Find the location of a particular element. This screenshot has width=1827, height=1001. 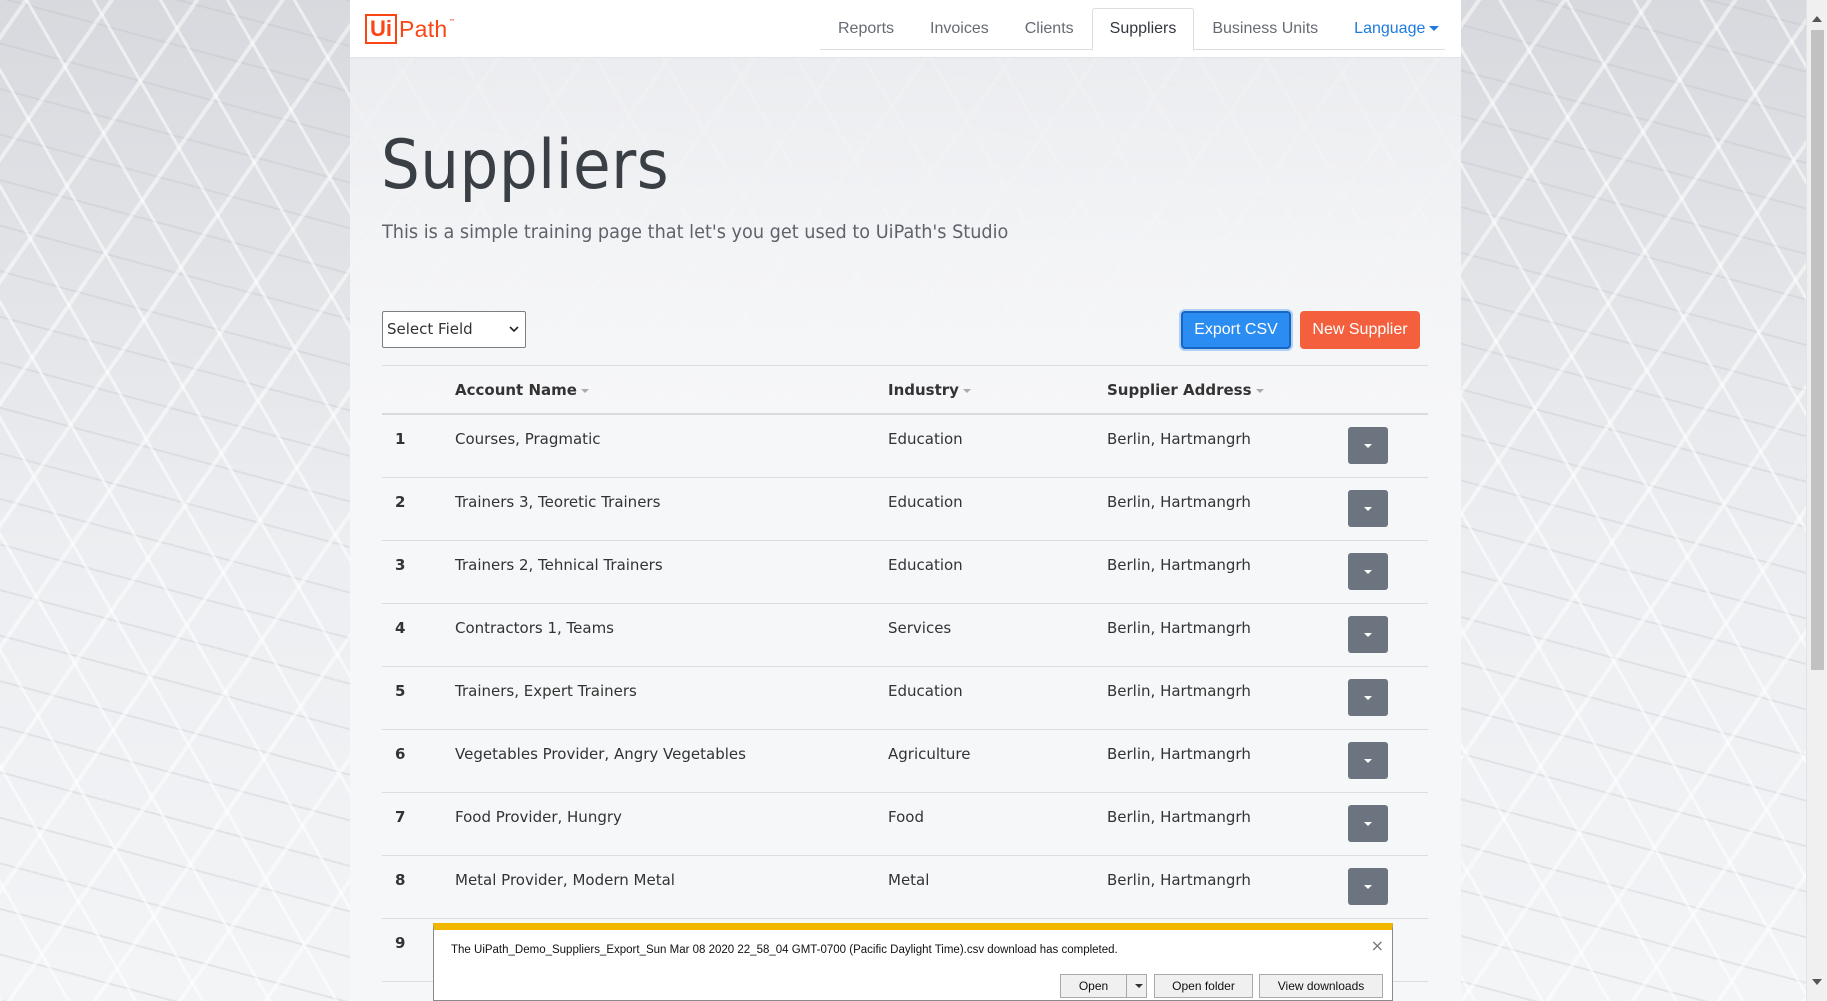

select-field-dropdown: Select Field is located at coordinates (454, 329).